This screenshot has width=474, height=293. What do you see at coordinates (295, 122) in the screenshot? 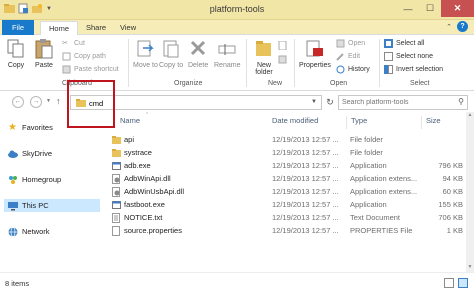
I see `column-header-date: Date modified` at bounding box center [295, 122].